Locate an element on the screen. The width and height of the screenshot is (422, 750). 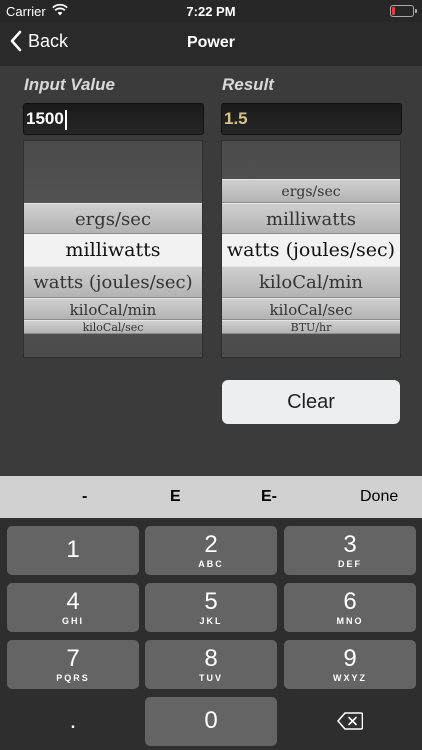
delete-key is located at coordinates (350, 721).